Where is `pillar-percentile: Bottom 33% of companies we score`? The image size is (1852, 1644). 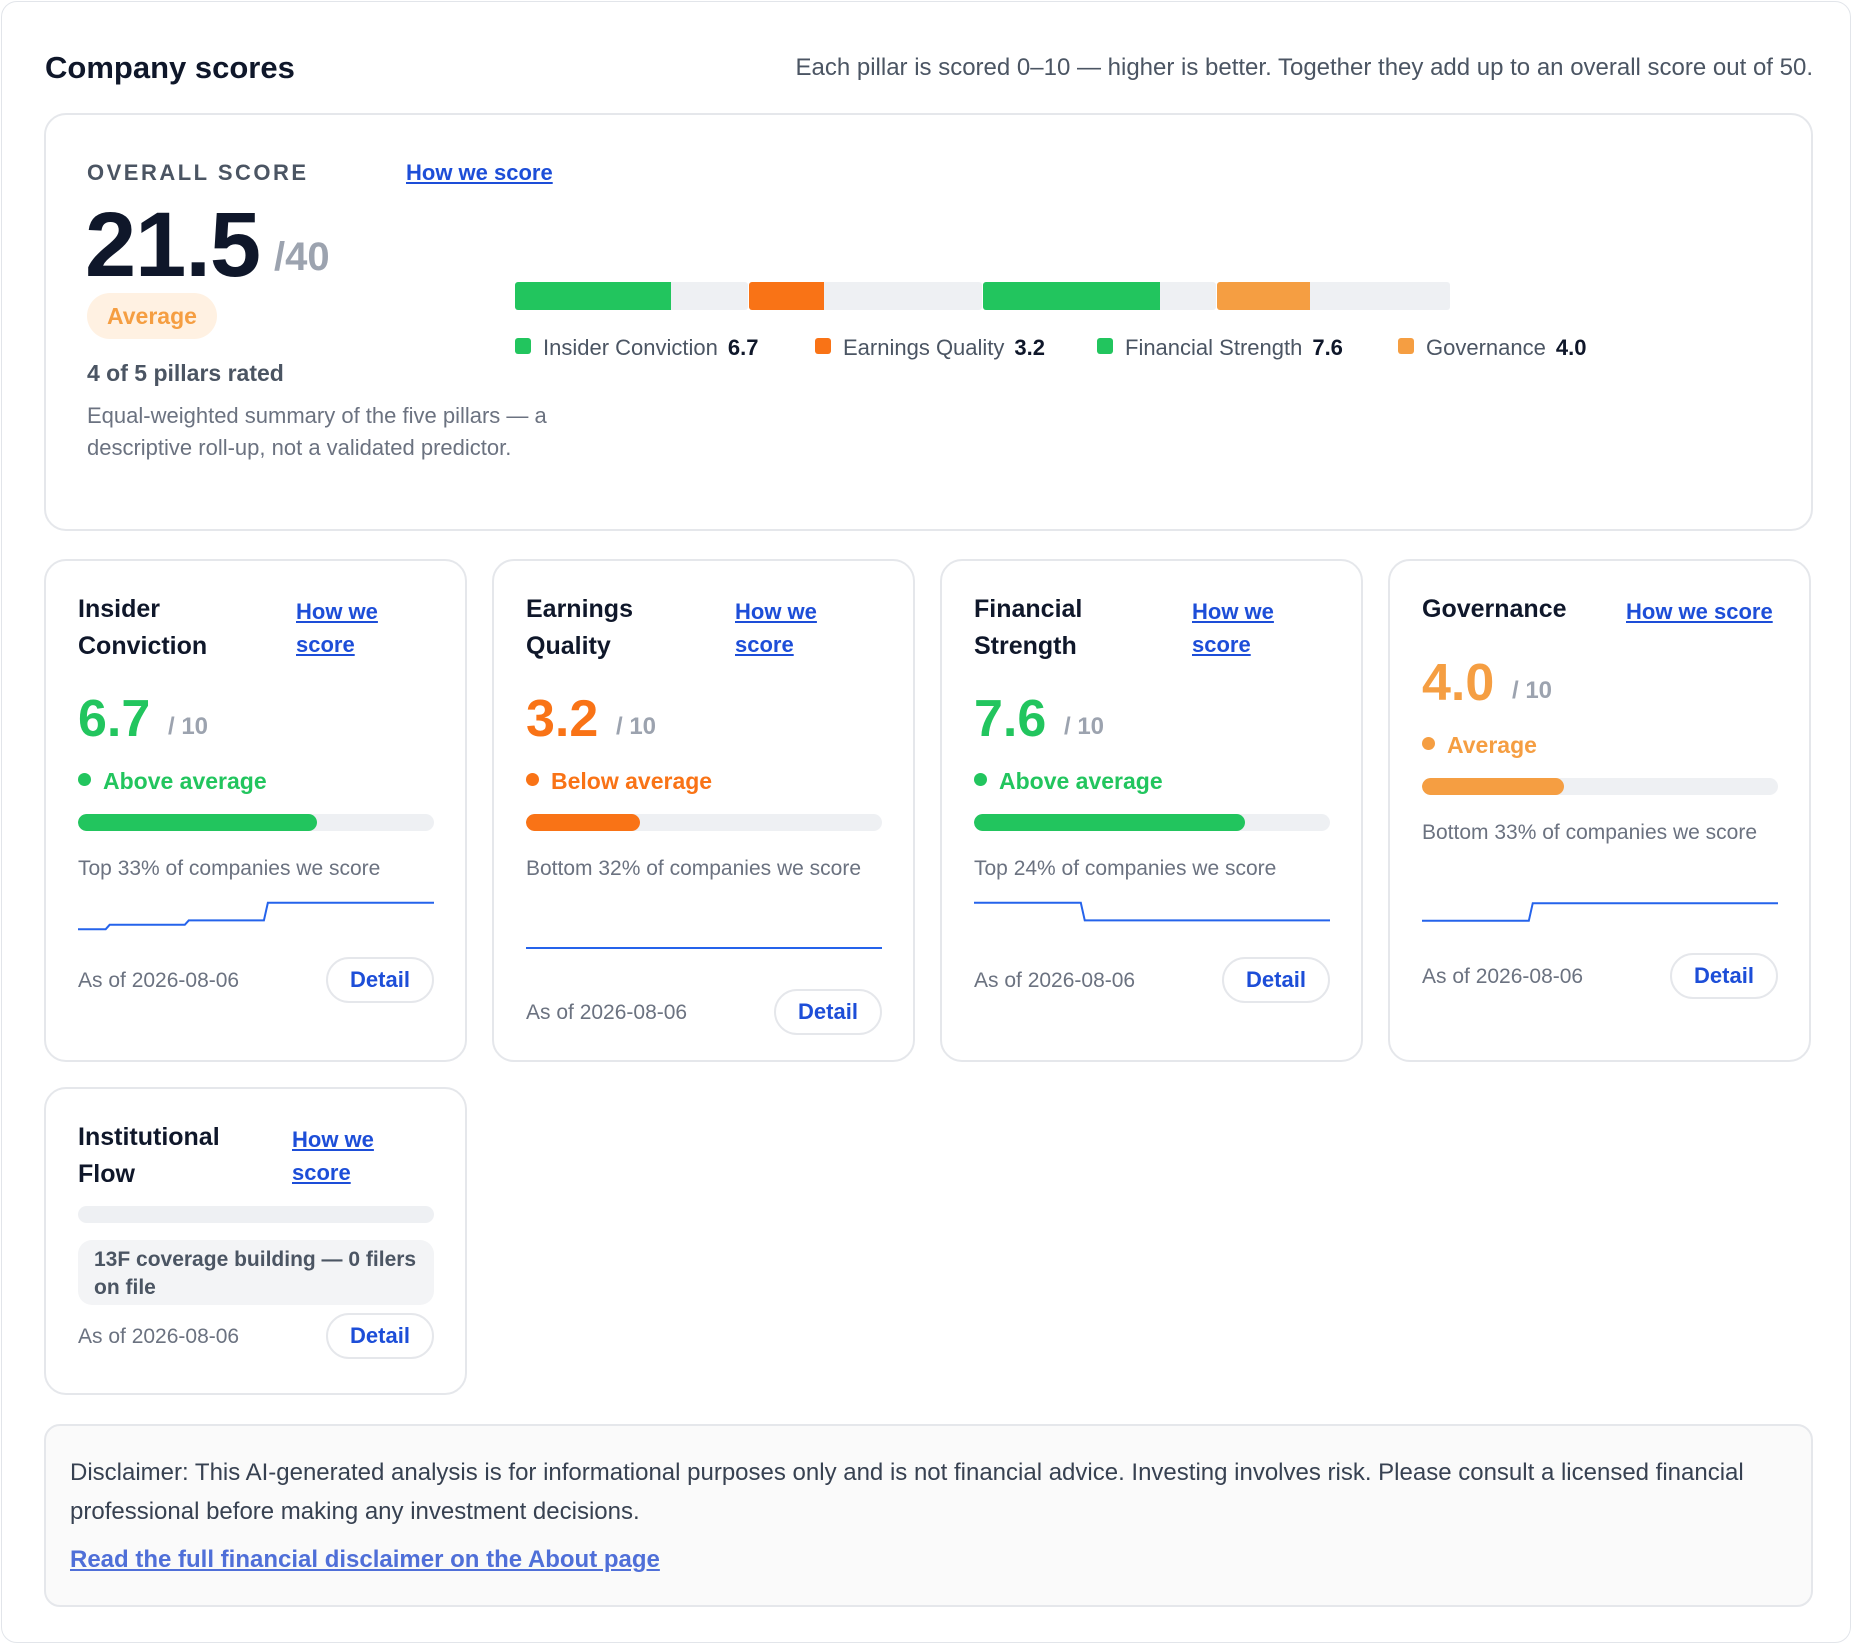
pillar-percentile: Bottom 33% of companies we score is located at coordinates (1589, 832).